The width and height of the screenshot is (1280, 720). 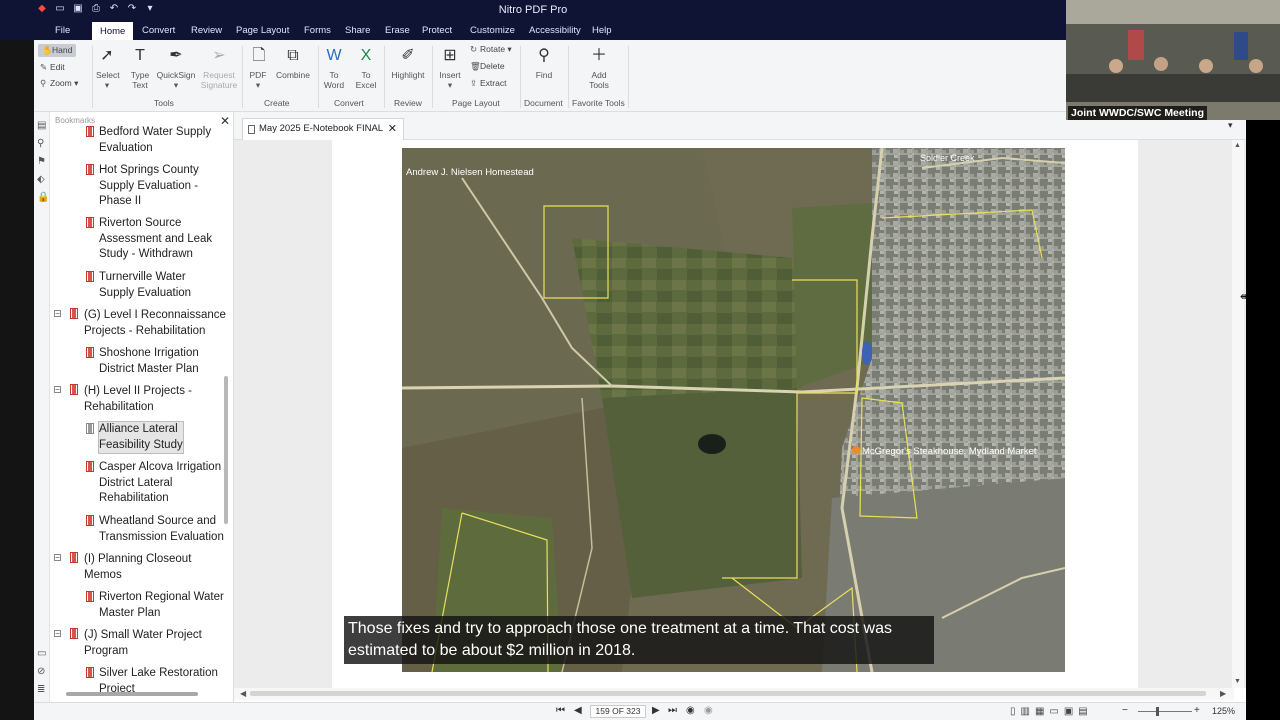 What do you see at coordinates (41, 689) in the screenshot?
I see `layers-icon: ≣` at bounding box center [41, 689].